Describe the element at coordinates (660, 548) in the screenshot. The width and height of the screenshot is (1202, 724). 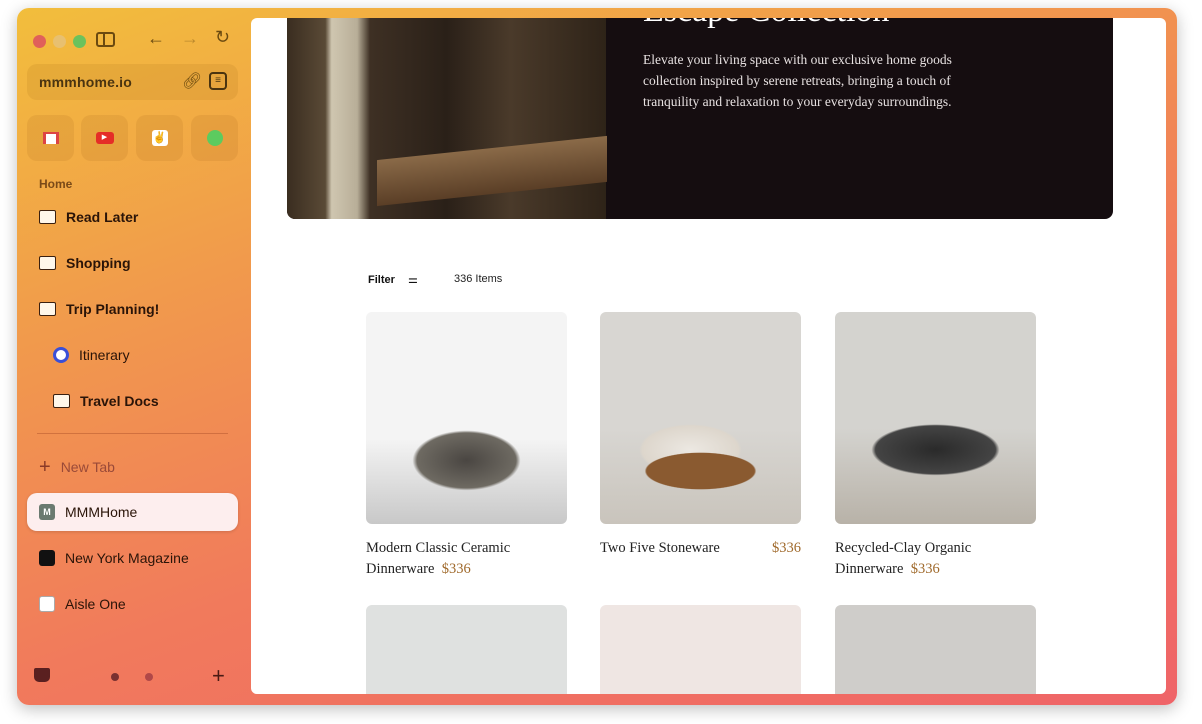
I see `product-name: Two Five Stoneware` at that location.